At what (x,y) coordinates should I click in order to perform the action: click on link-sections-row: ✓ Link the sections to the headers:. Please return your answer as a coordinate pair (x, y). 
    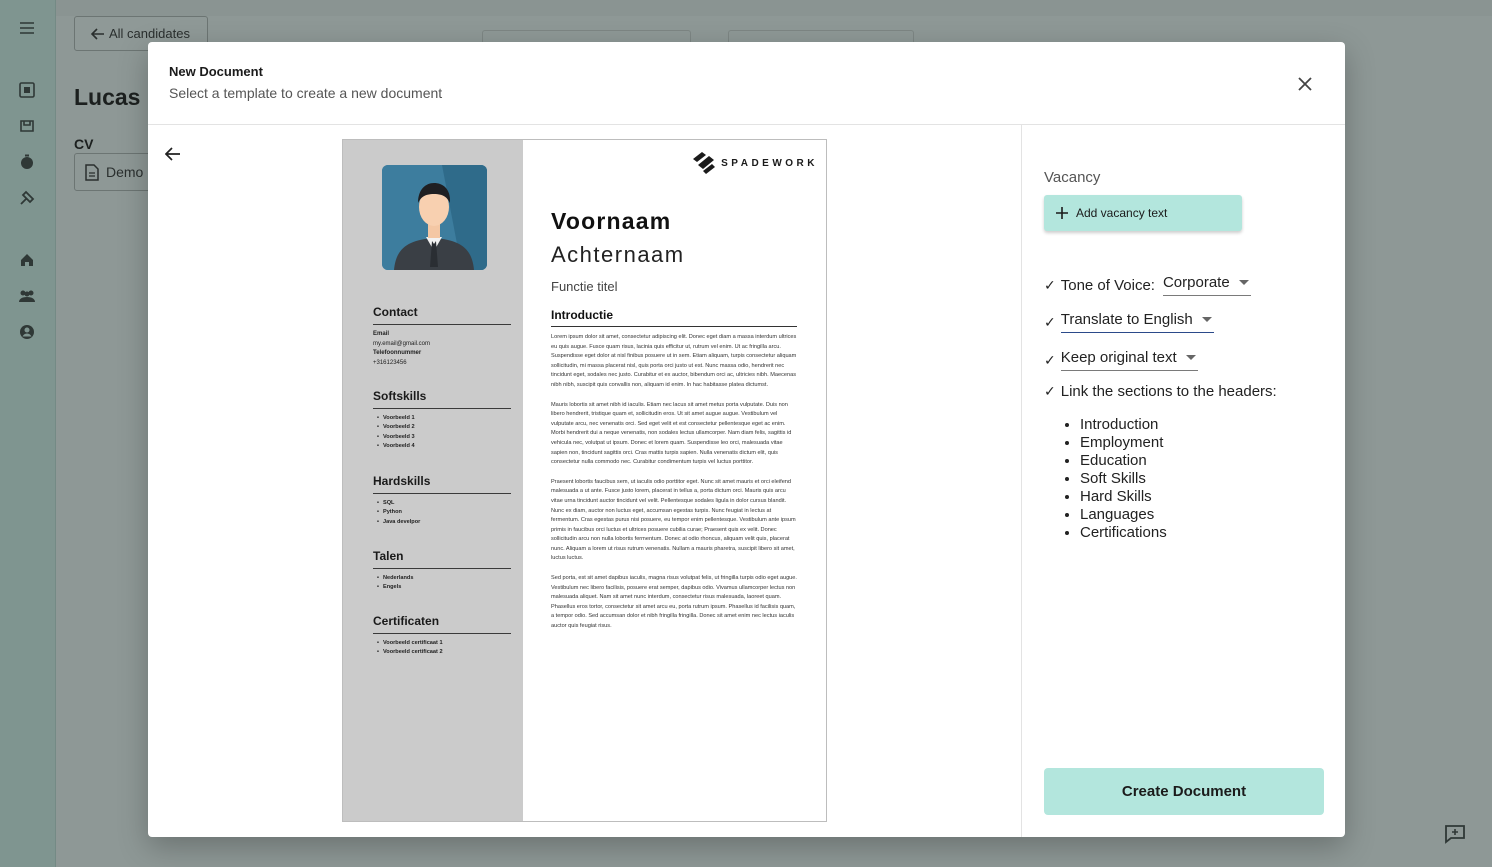
    Looking at the image, I should click on (1160, 391).